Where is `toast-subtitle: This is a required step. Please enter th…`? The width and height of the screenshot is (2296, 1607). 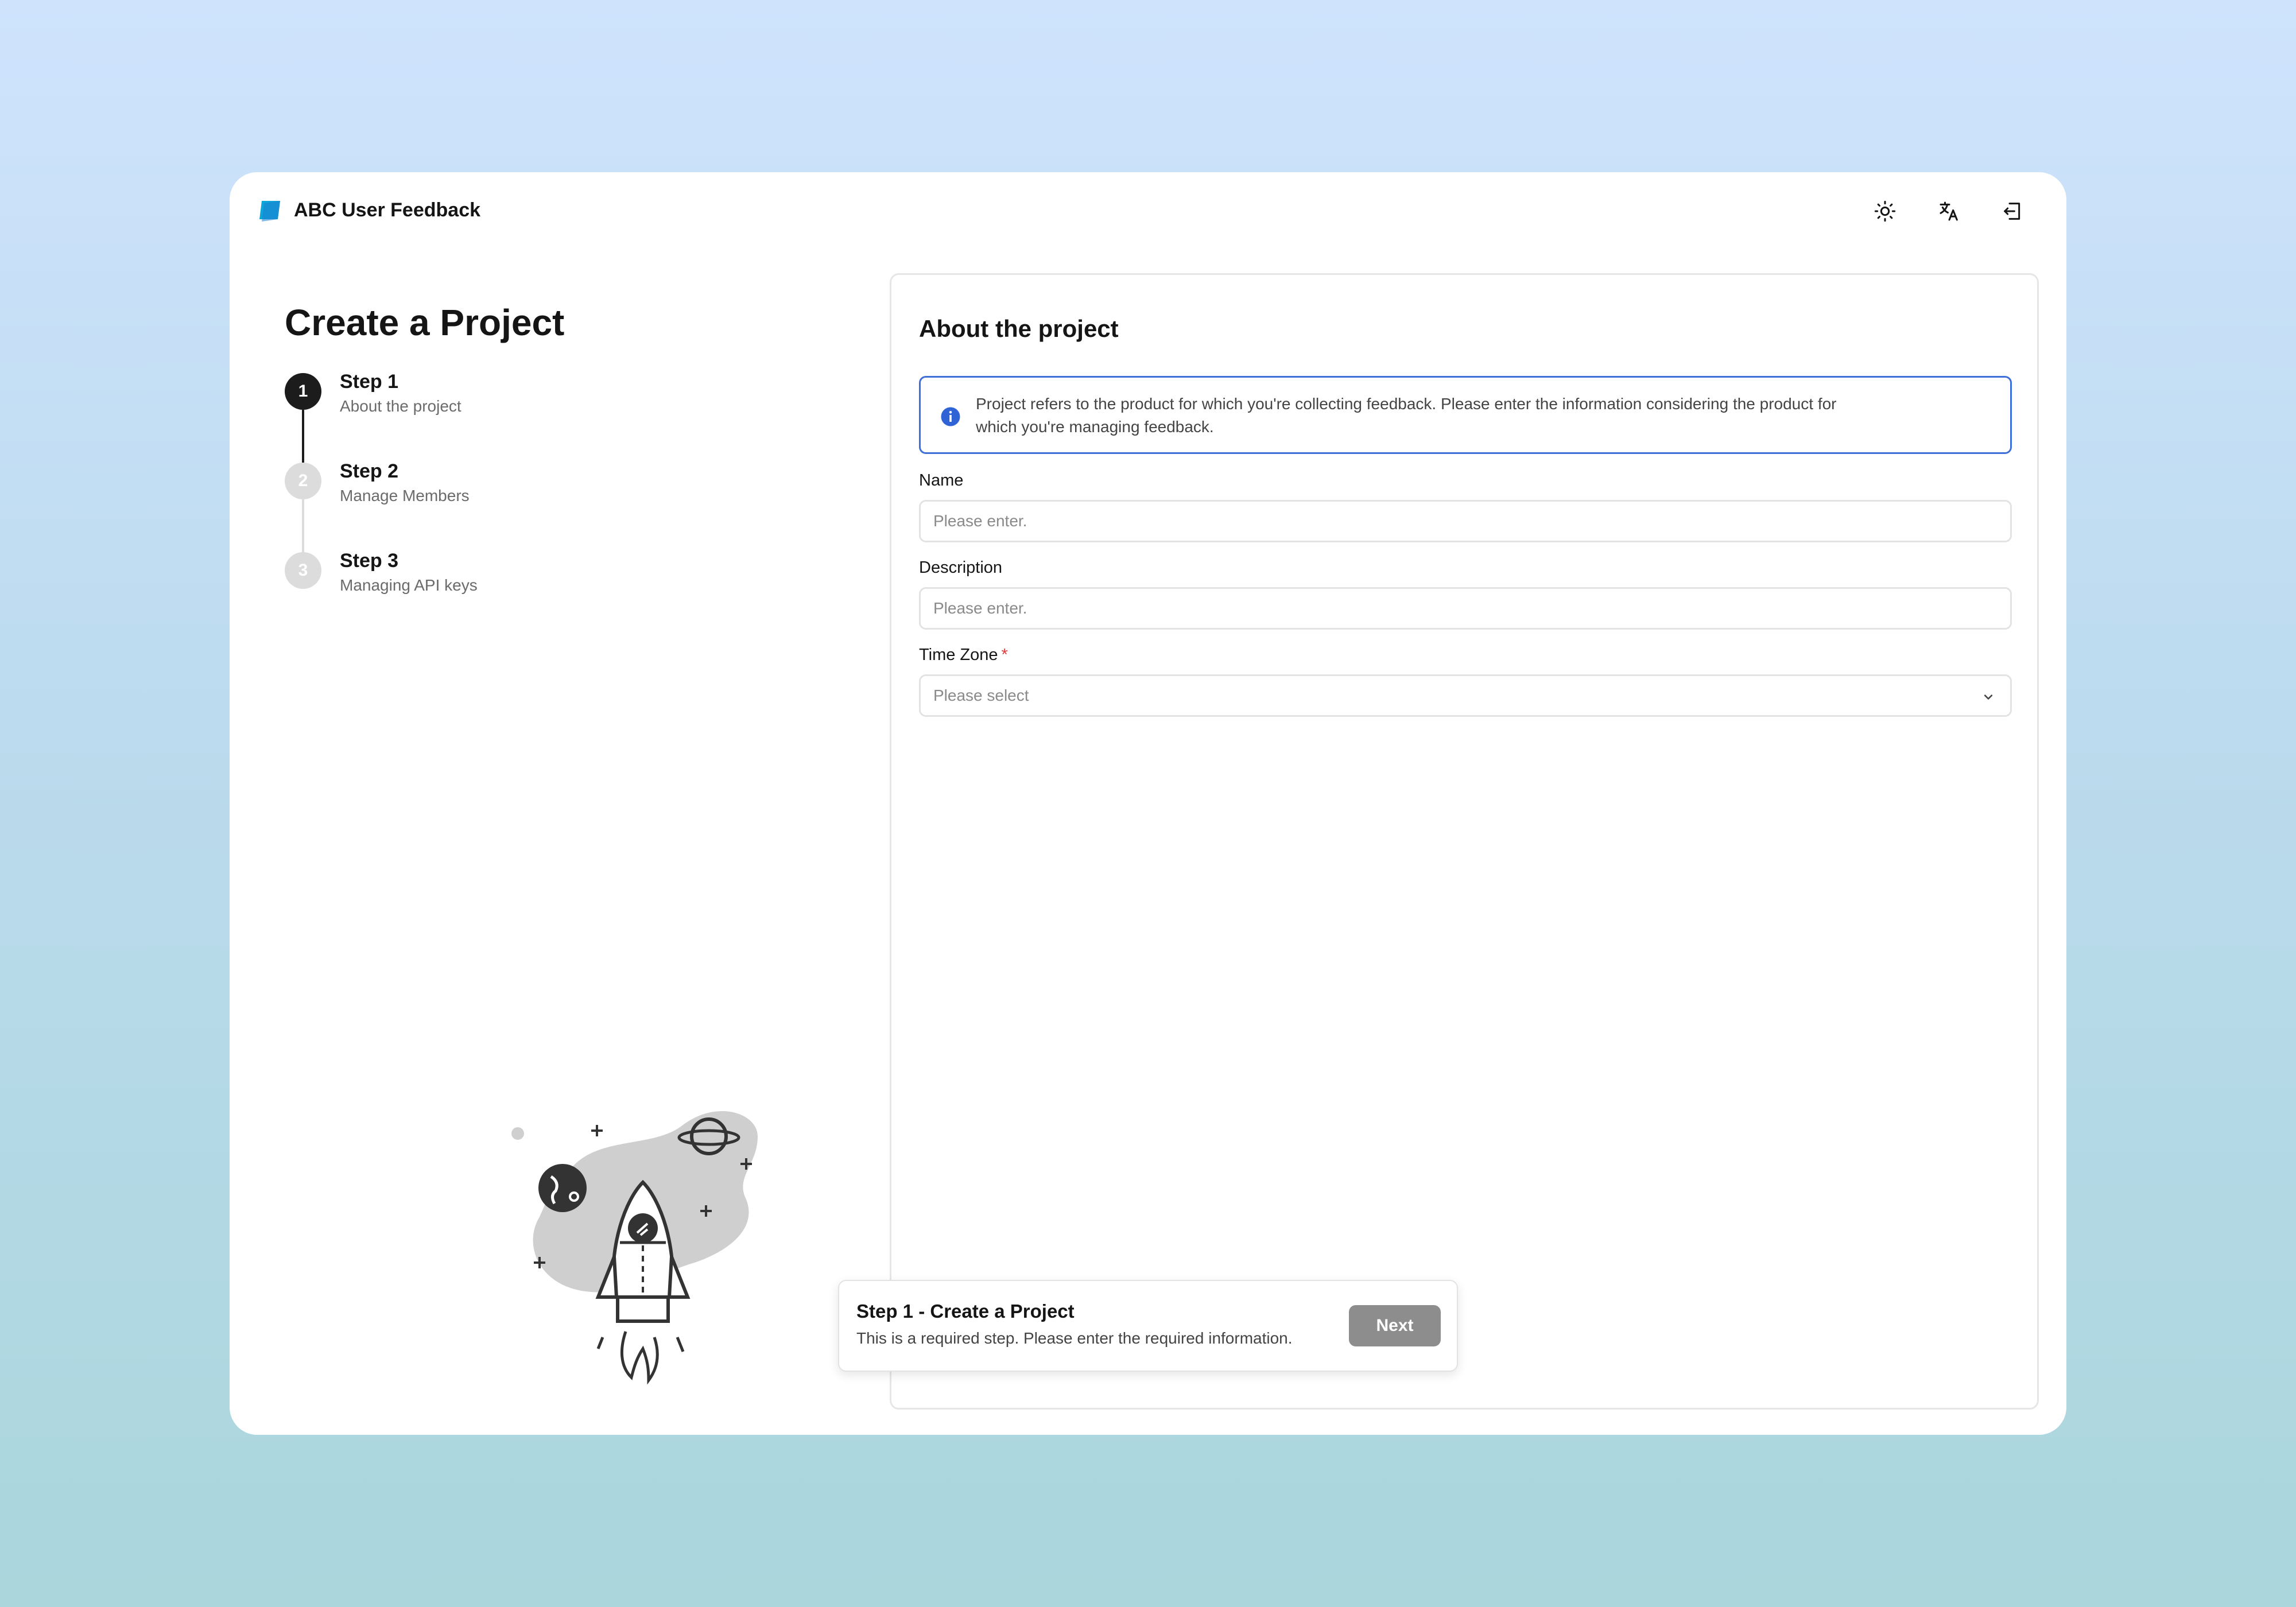 toast-subtitle: This is a required step. Please enter th… is located at coordinates (1074, 1338).